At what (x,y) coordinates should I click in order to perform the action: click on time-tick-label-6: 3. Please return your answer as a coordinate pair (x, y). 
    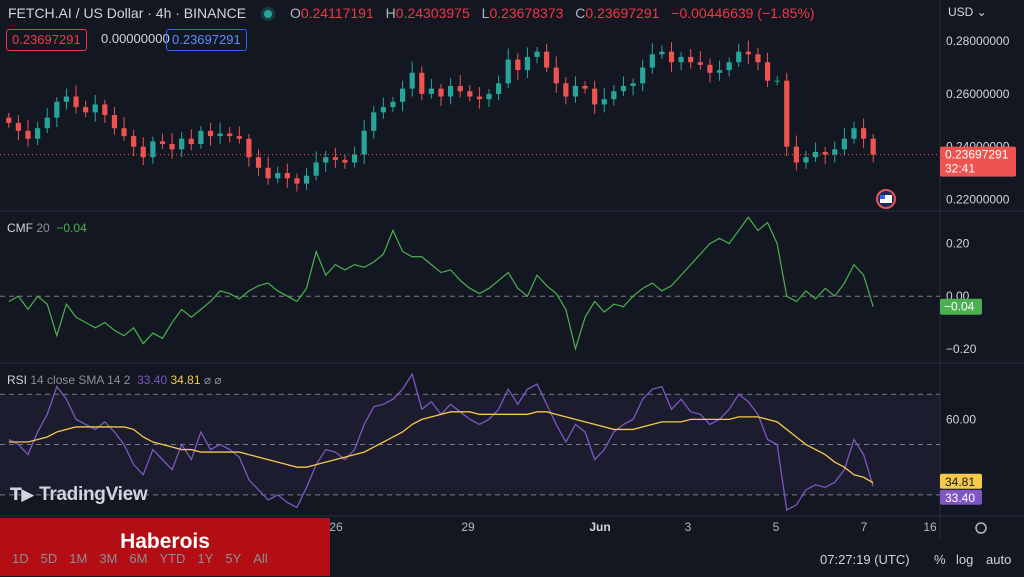
    Looking at the image, I should click on (688, 527).